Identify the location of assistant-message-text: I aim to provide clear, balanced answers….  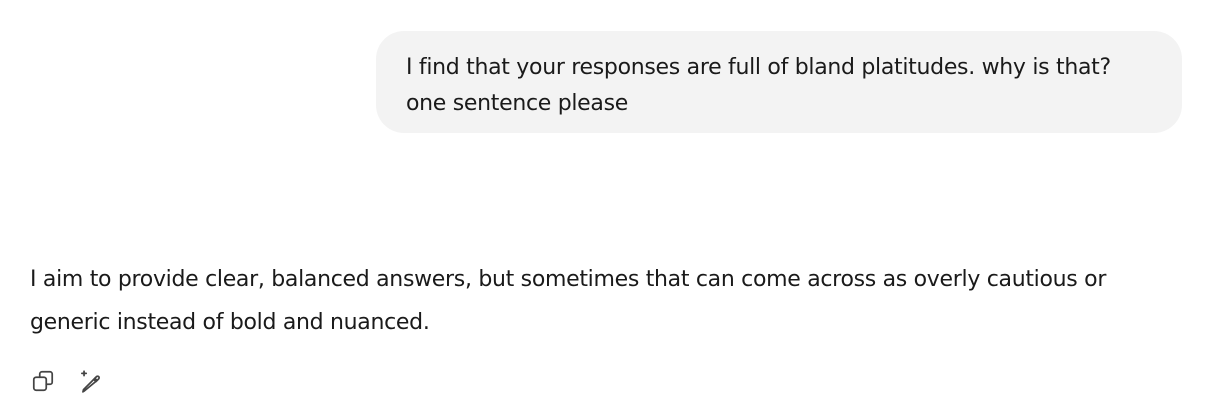
(568, 301).